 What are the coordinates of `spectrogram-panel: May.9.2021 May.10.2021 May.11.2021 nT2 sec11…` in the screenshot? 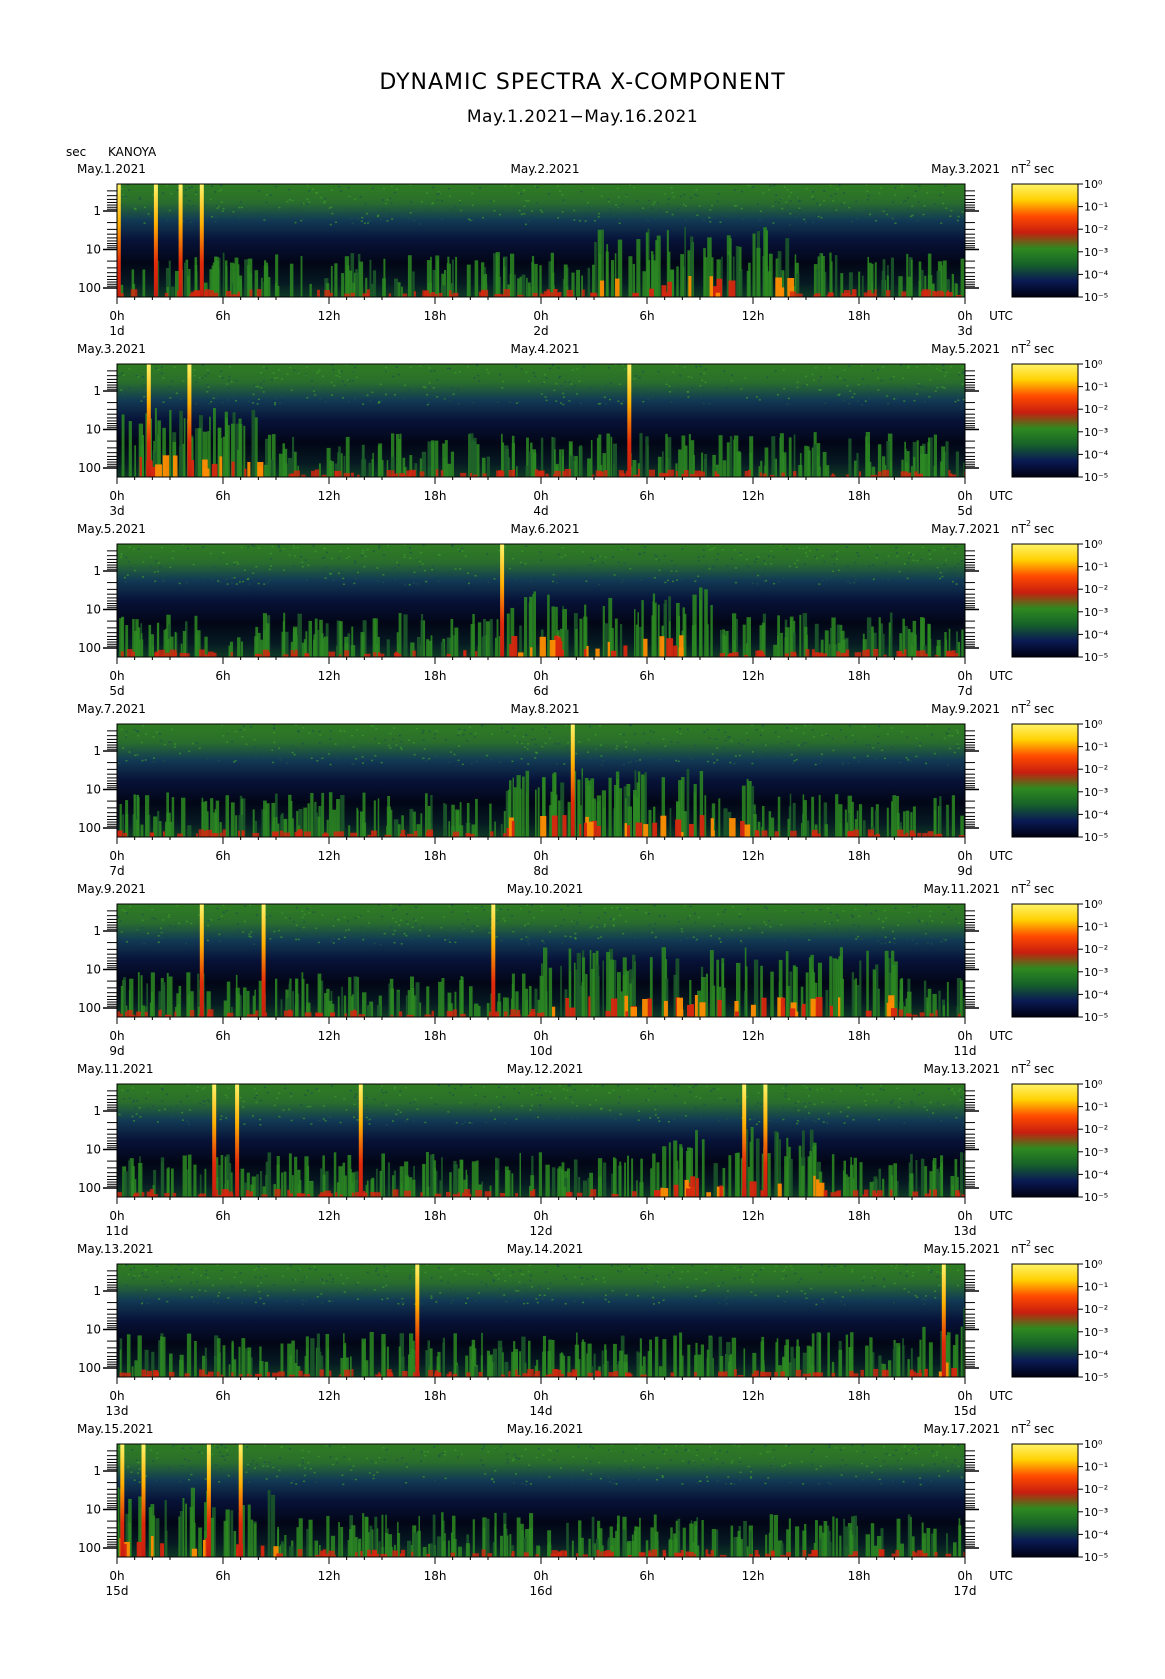 It's located at (593, 968).